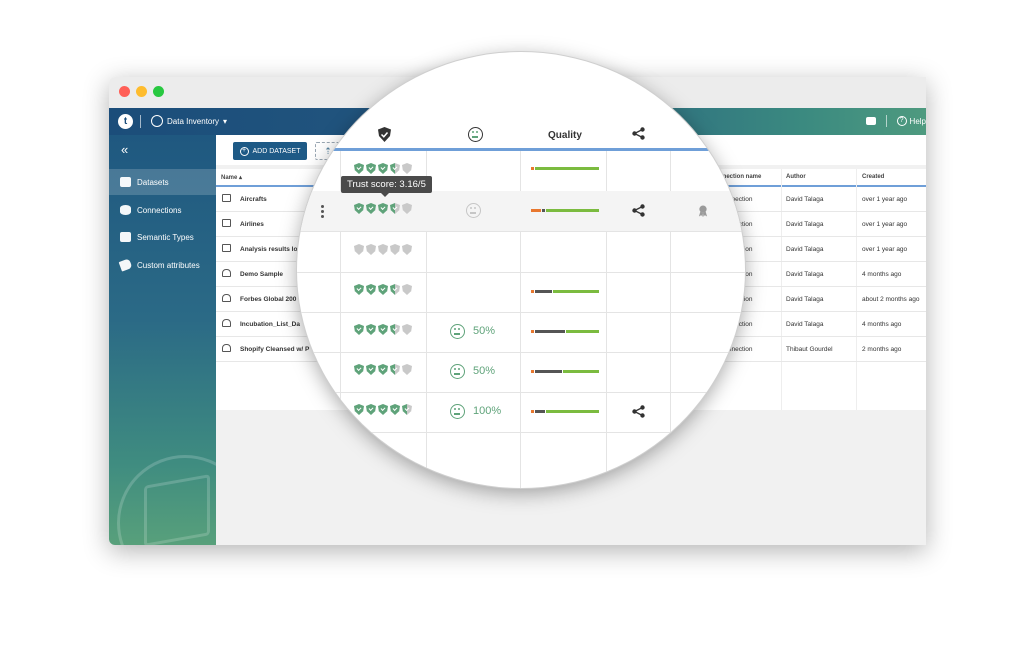 This screenshot has height=662, width=1025. What do you see at coordinates (261, 274) in the screenshot?
I see `dataset-name: Demo Sample` at bounding box center [261, 274].